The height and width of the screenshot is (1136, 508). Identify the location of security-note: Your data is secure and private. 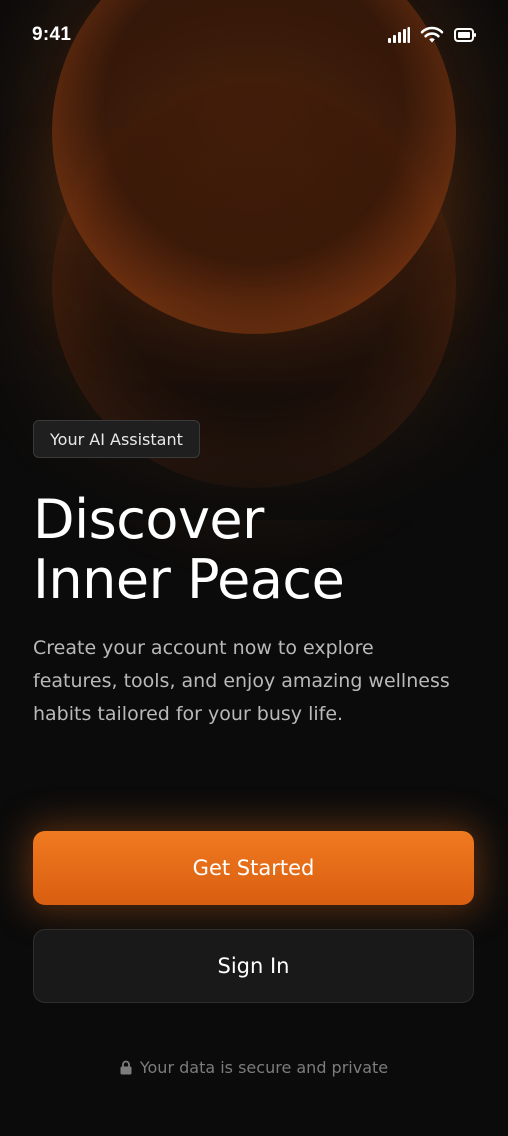
(254, 1067).